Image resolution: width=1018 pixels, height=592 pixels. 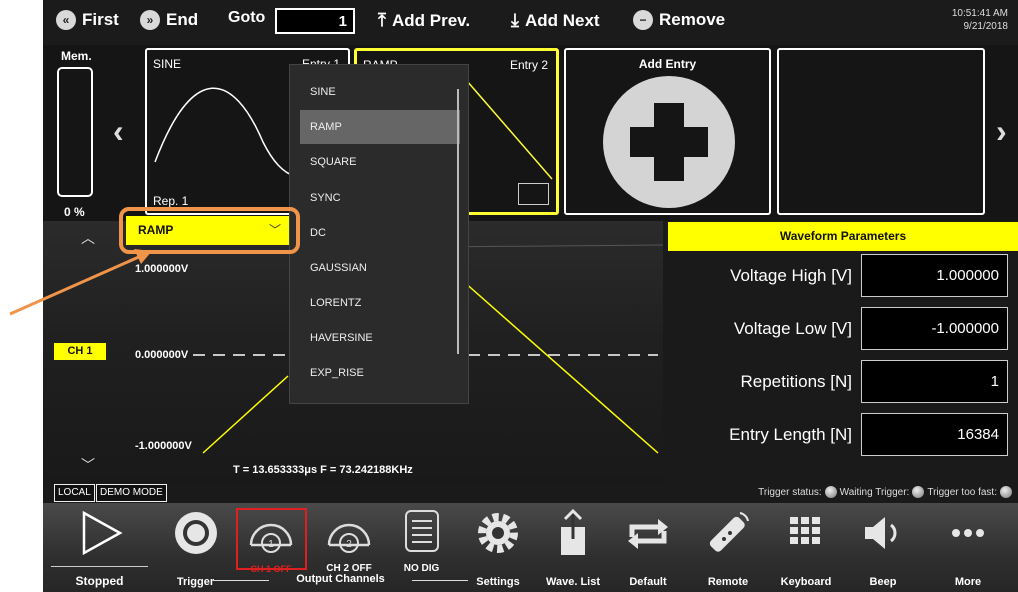 What do you see at coordinates (162, 269) in the screenshot?
I see `voltage-high-label: 1.000000V` at bounding box center [162, 269].